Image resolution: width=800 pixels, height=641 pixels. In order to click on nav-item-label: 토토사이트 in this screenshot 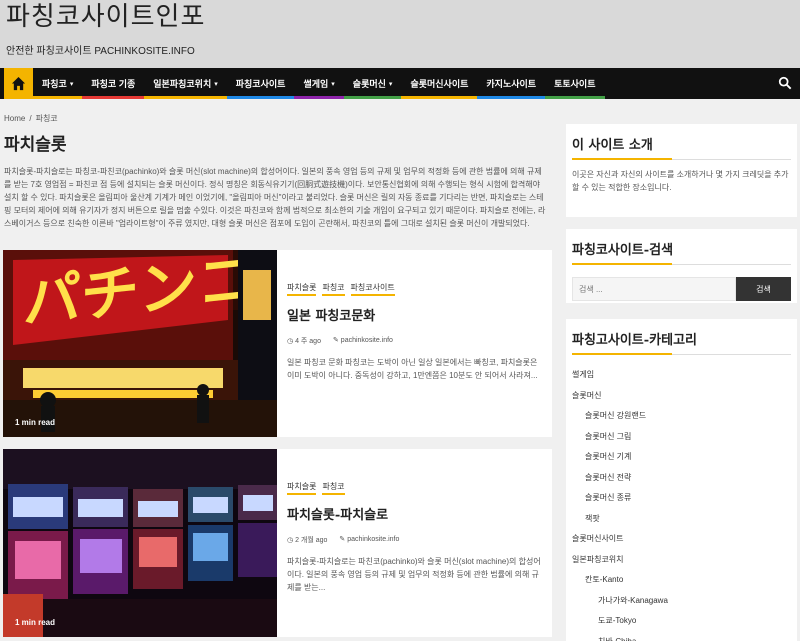, I will do `click(575, 84)`.